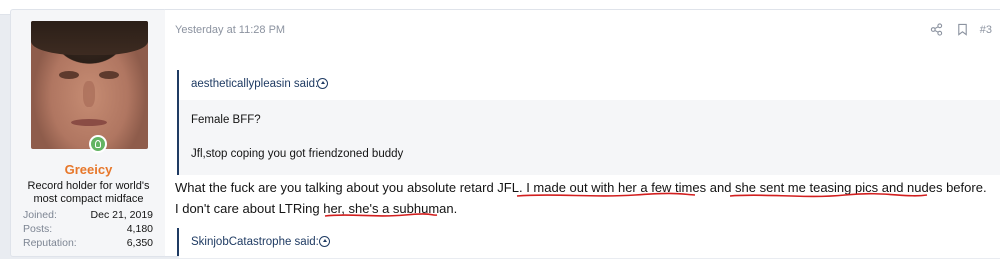 The height and width of the screenshot is (259, 1000). What do you see at coordinates (626, 204) in the screenshot?
I see `annotation-underlines` at bounding box center [626, 204].